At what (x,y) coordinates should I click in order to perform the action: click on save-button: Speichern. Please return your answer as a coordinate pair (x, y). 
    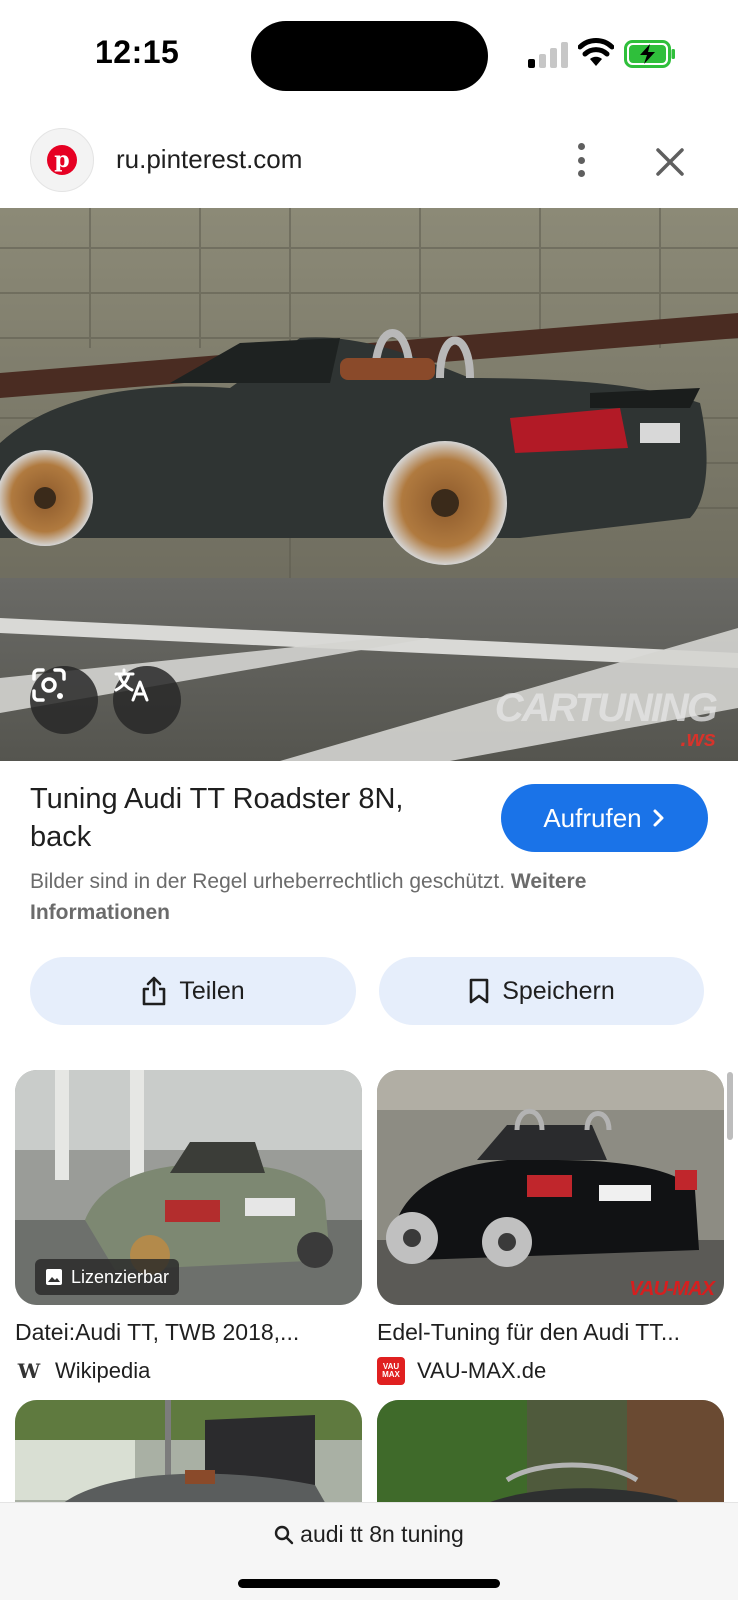
    Looking at the image, I should click on (541, 991).